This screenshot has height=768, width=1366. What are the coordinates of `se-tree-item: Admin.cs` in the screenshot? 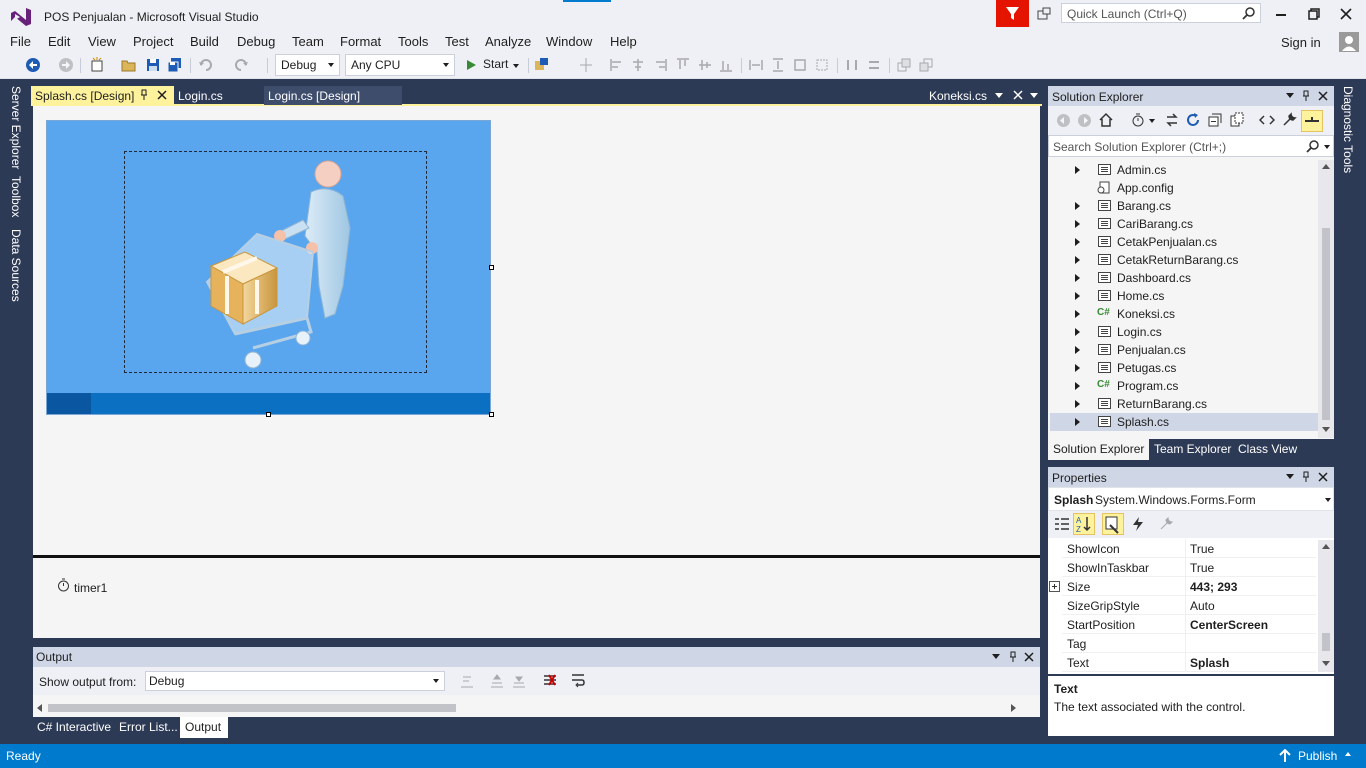 It's located at (1184, 170).